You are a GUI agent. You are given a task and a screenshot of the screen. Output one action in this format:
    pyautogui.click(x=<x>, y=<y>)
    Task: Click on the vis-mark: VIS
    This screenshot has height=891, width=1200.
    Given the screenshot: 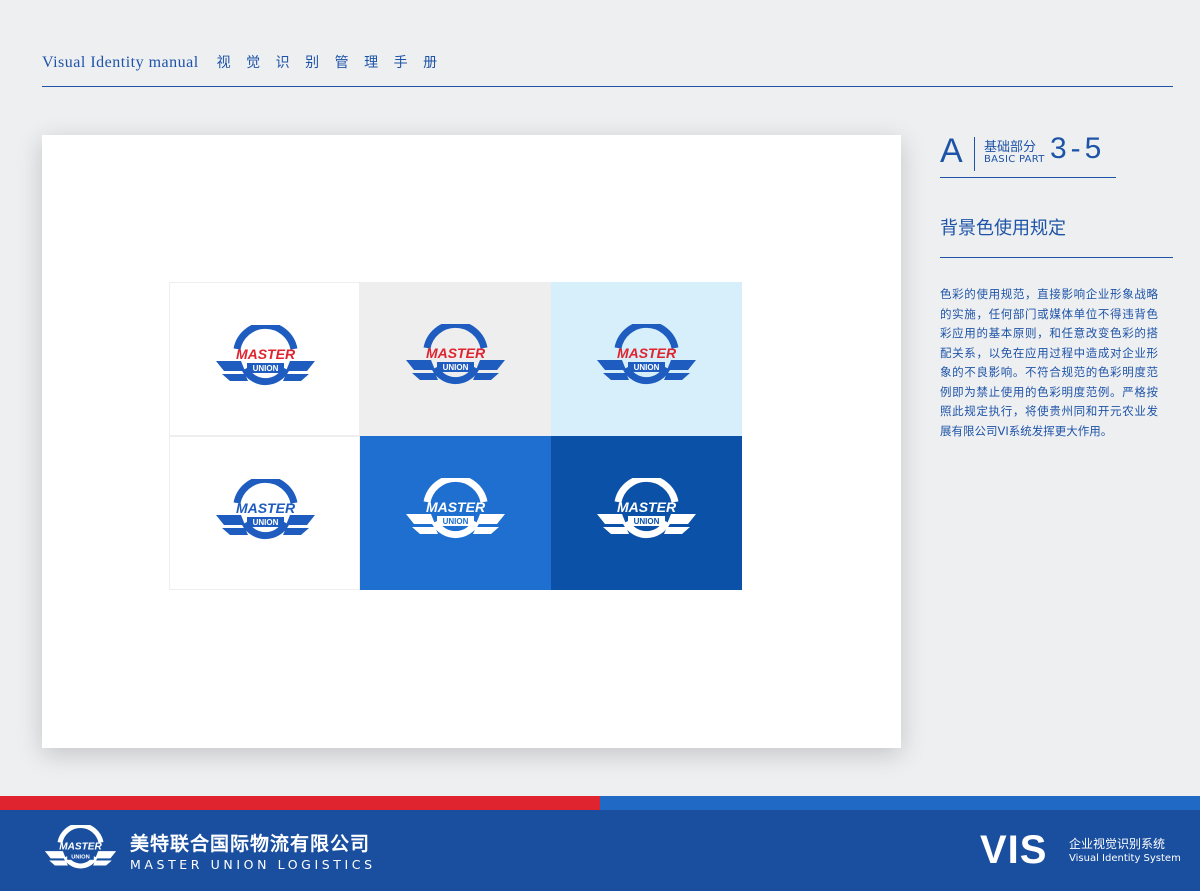 What is the action you would take?
    pyautogui.click(x=1014, y=850)
    